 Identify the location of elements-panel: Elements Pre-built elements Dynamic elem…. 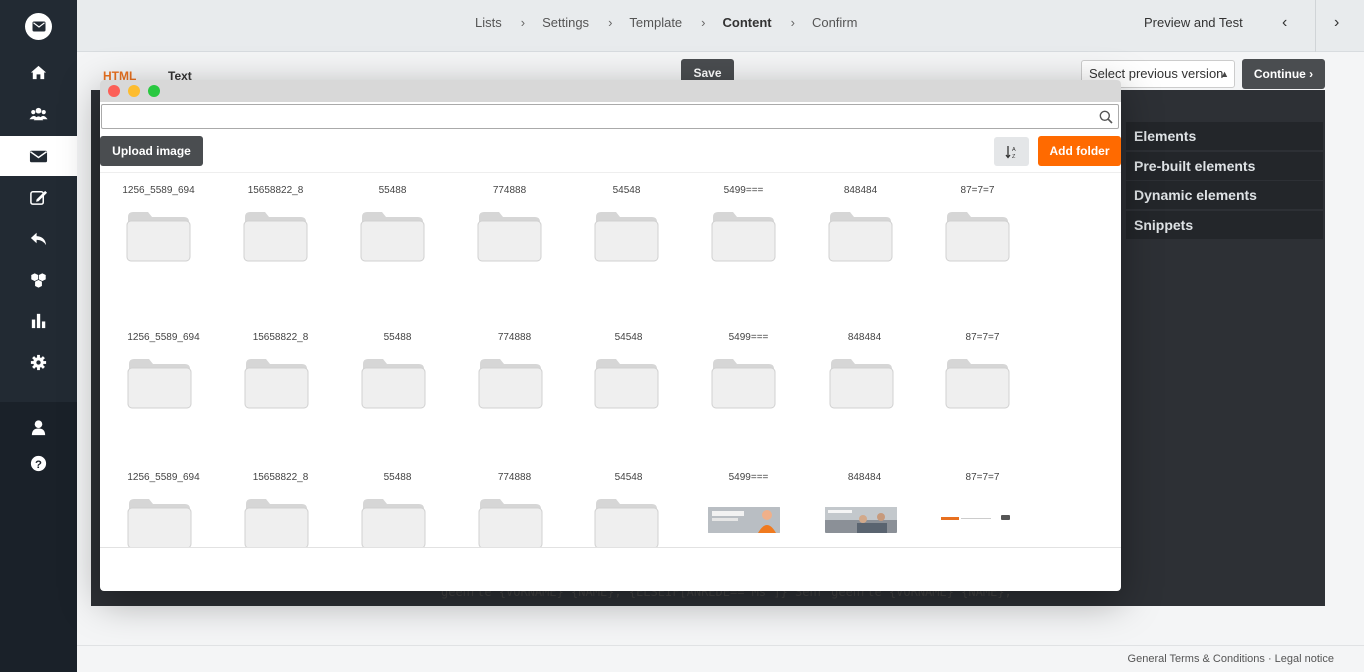
(1225, 348).